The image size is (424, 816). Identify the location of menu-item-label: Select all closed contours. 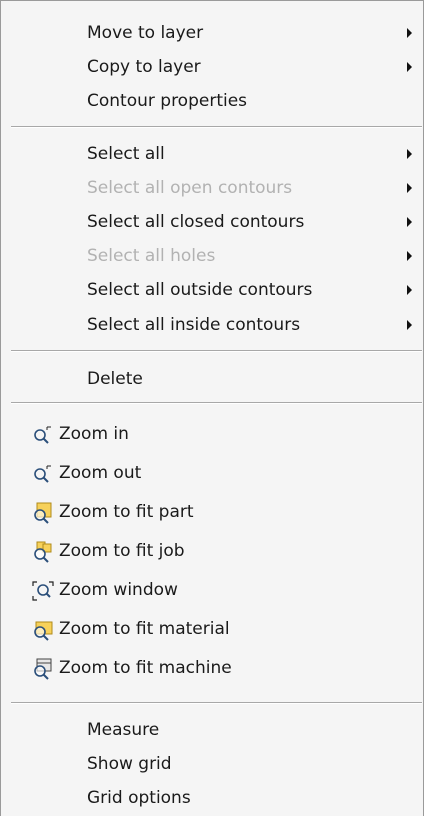
(196, 222).